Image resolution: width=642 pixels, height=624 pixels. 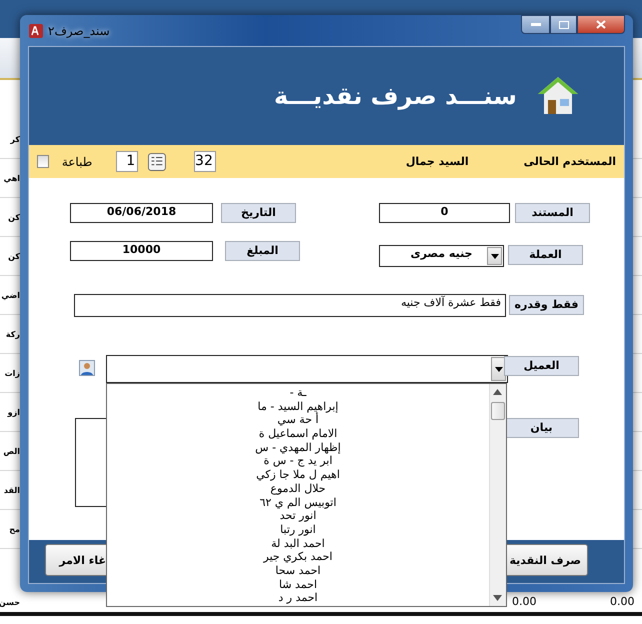 I want to click on table-cell-text: اهي, so click(x=11, y=178).